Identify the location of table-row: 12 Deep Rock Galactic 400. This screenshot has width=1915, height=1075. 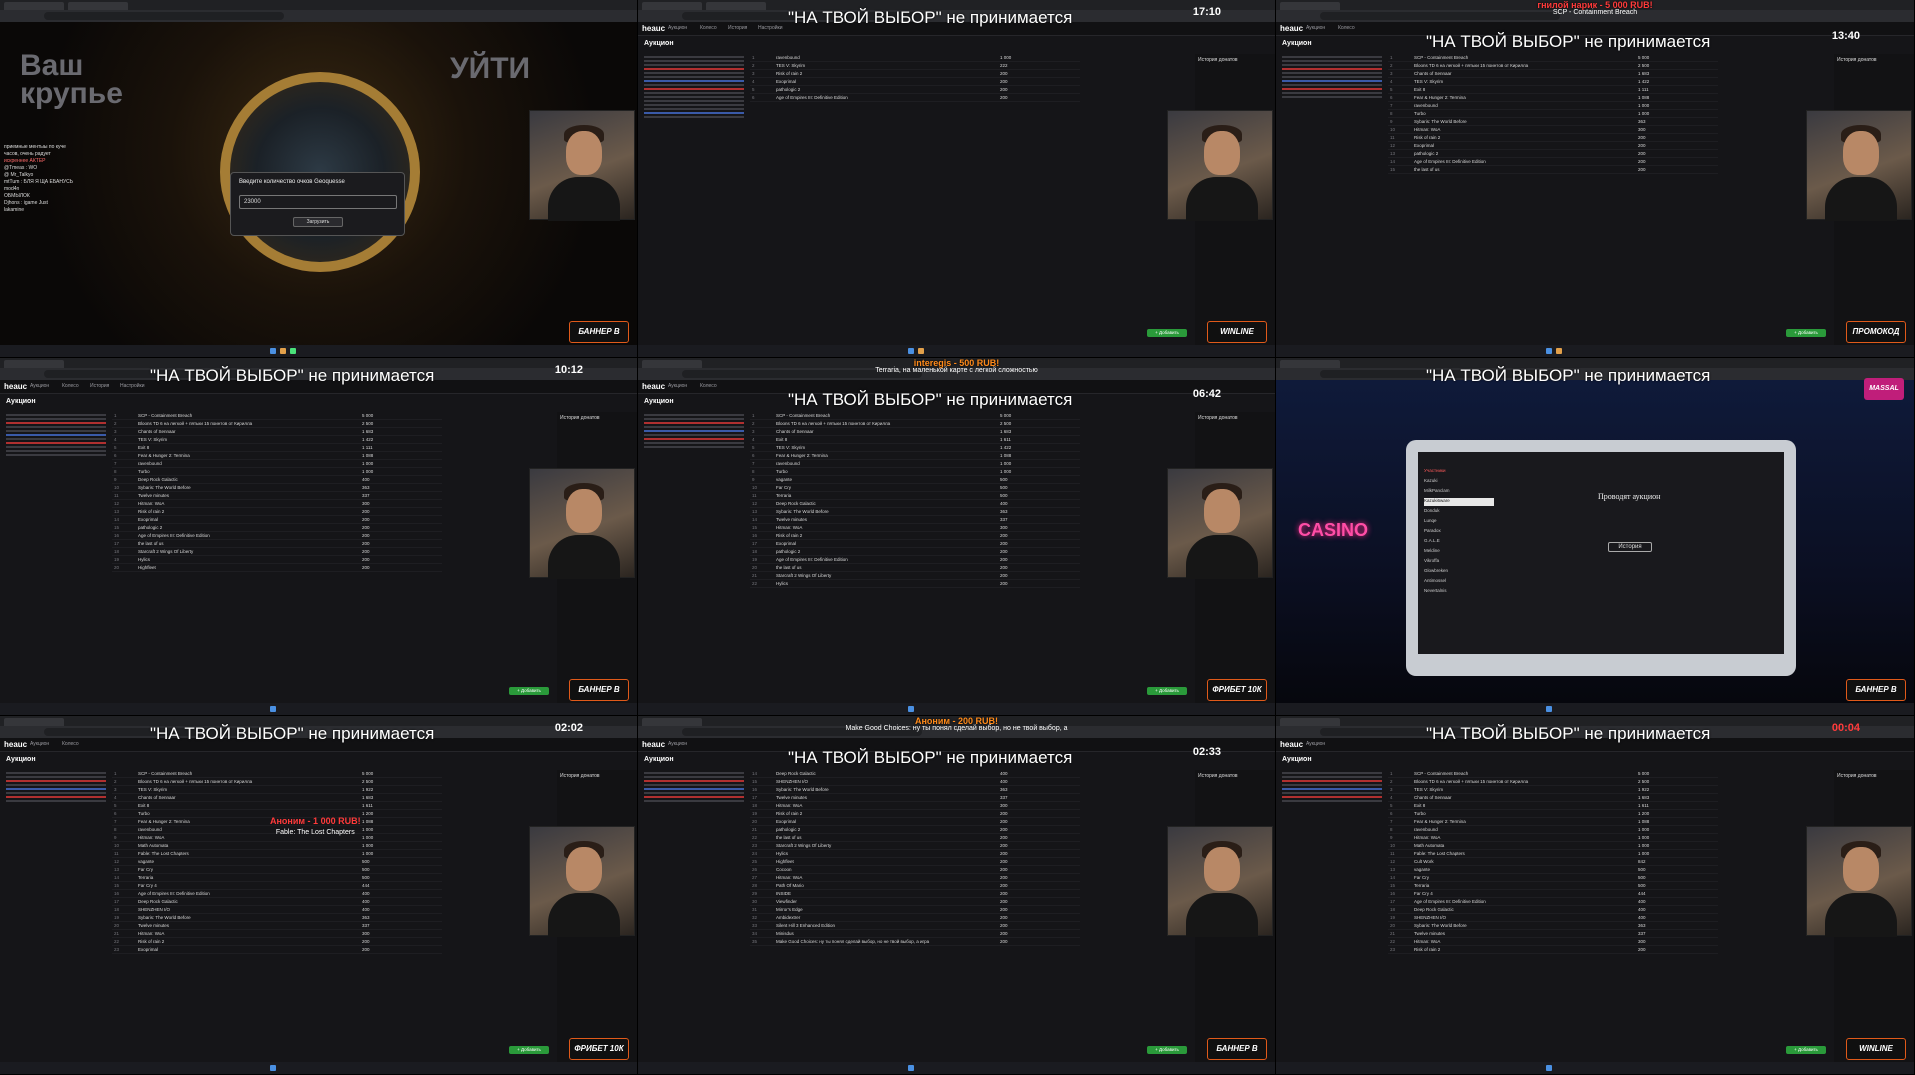
(915, 504).